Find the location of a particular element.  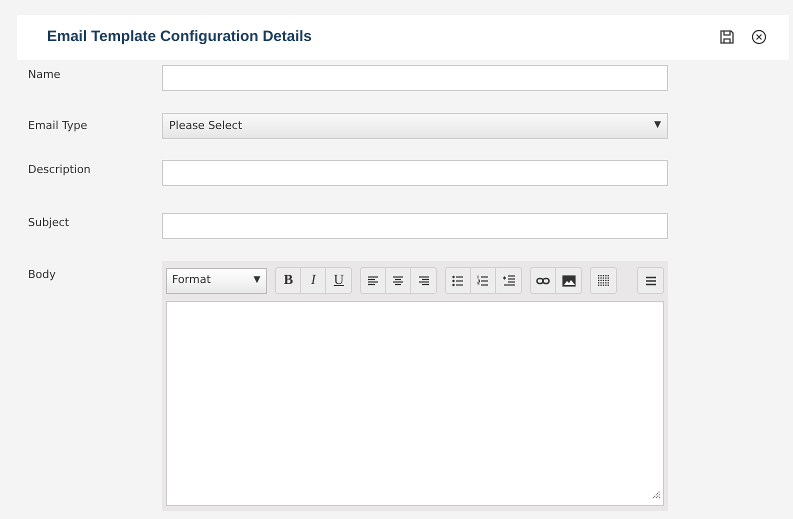

italic-button: I is located at coordinates (313, 280).